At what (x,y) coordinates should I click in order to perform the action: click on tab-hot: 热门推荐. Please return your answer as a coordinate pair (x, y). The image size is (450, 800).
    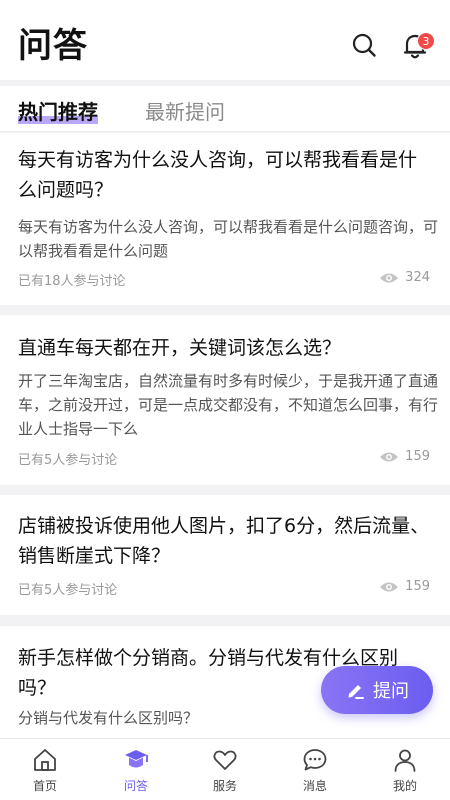
    Looking at the image, I should click on (58, 110).